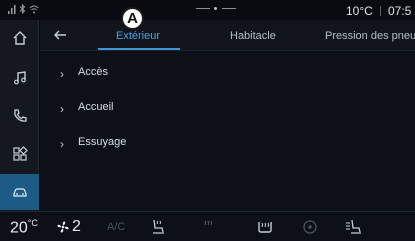 Image resolution: width=415 pixels, height=241 pixels. Describe the element at coordinates (354, 227) in the screenshot. I see `seat-ventilation-icon` at that location.